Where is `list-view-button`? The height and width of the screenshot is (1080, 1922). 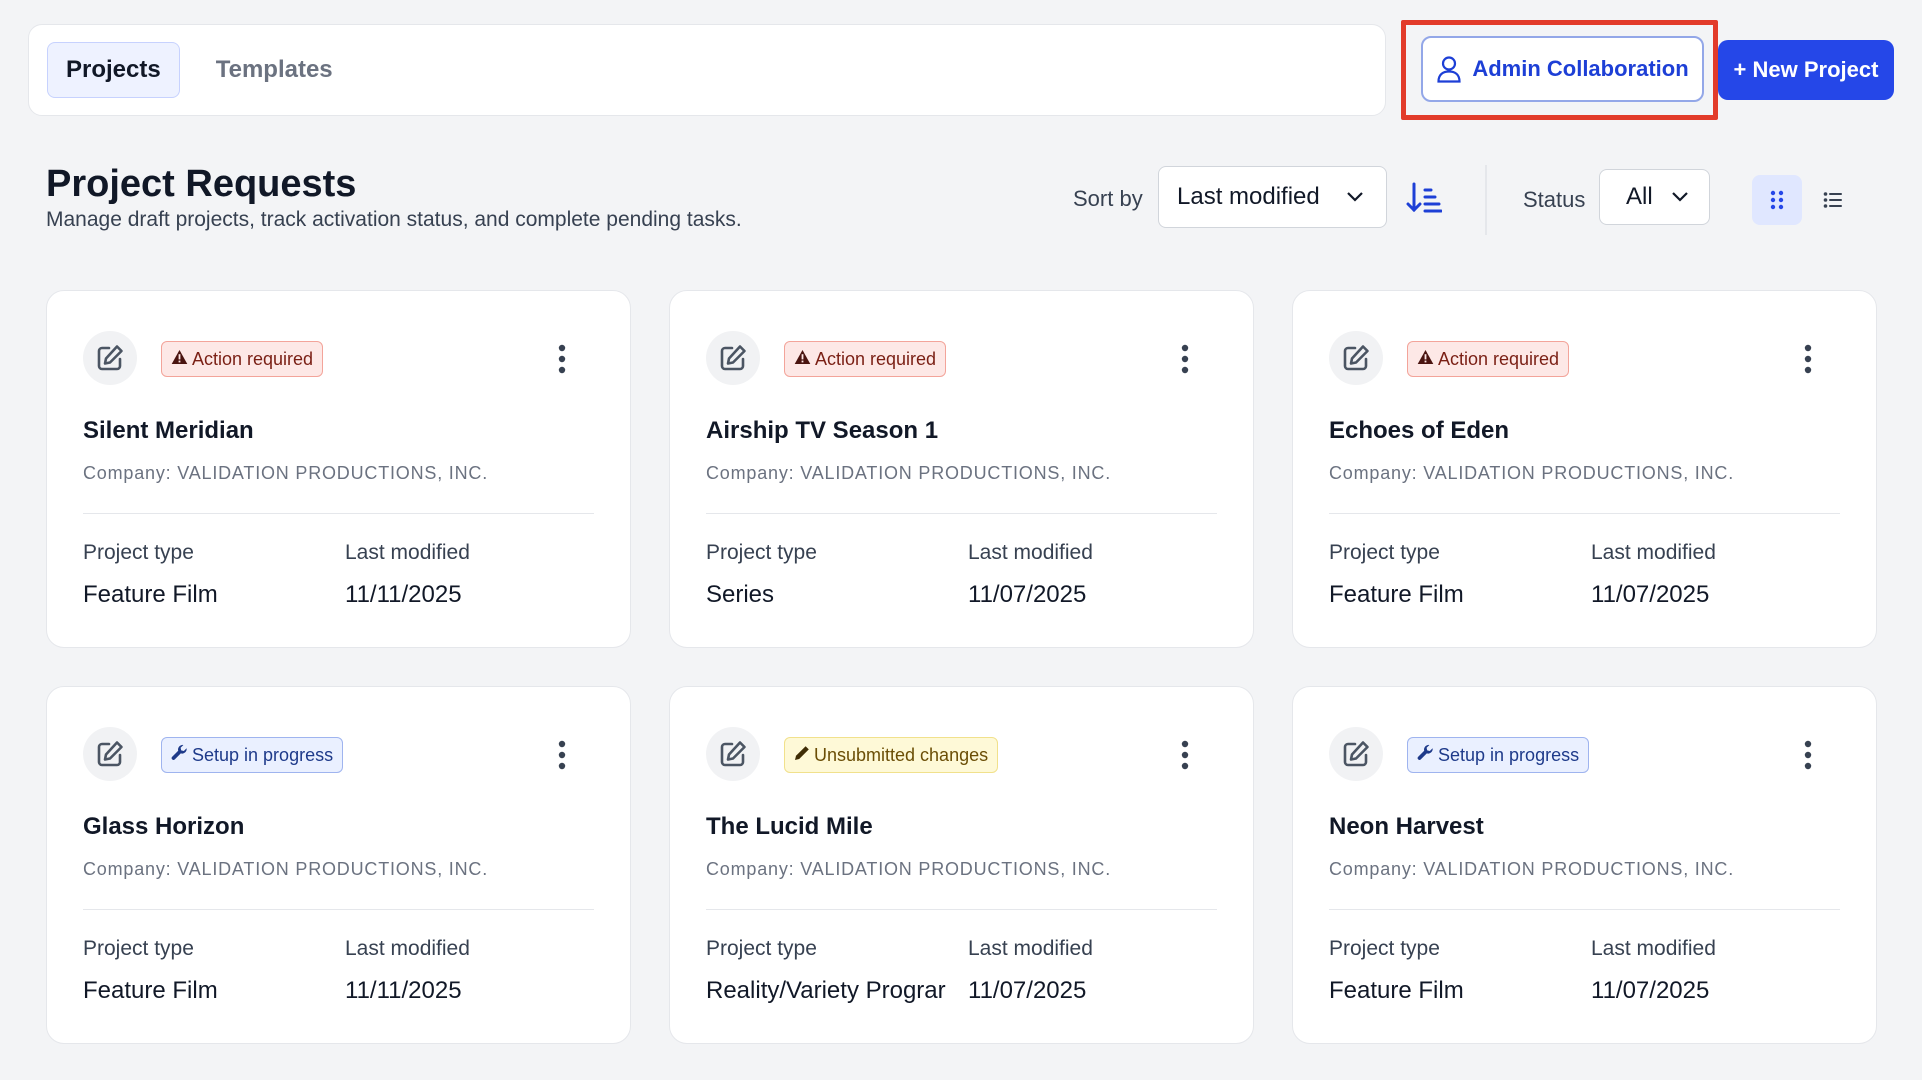 list-view-button is located at coordinates (1833, 200).